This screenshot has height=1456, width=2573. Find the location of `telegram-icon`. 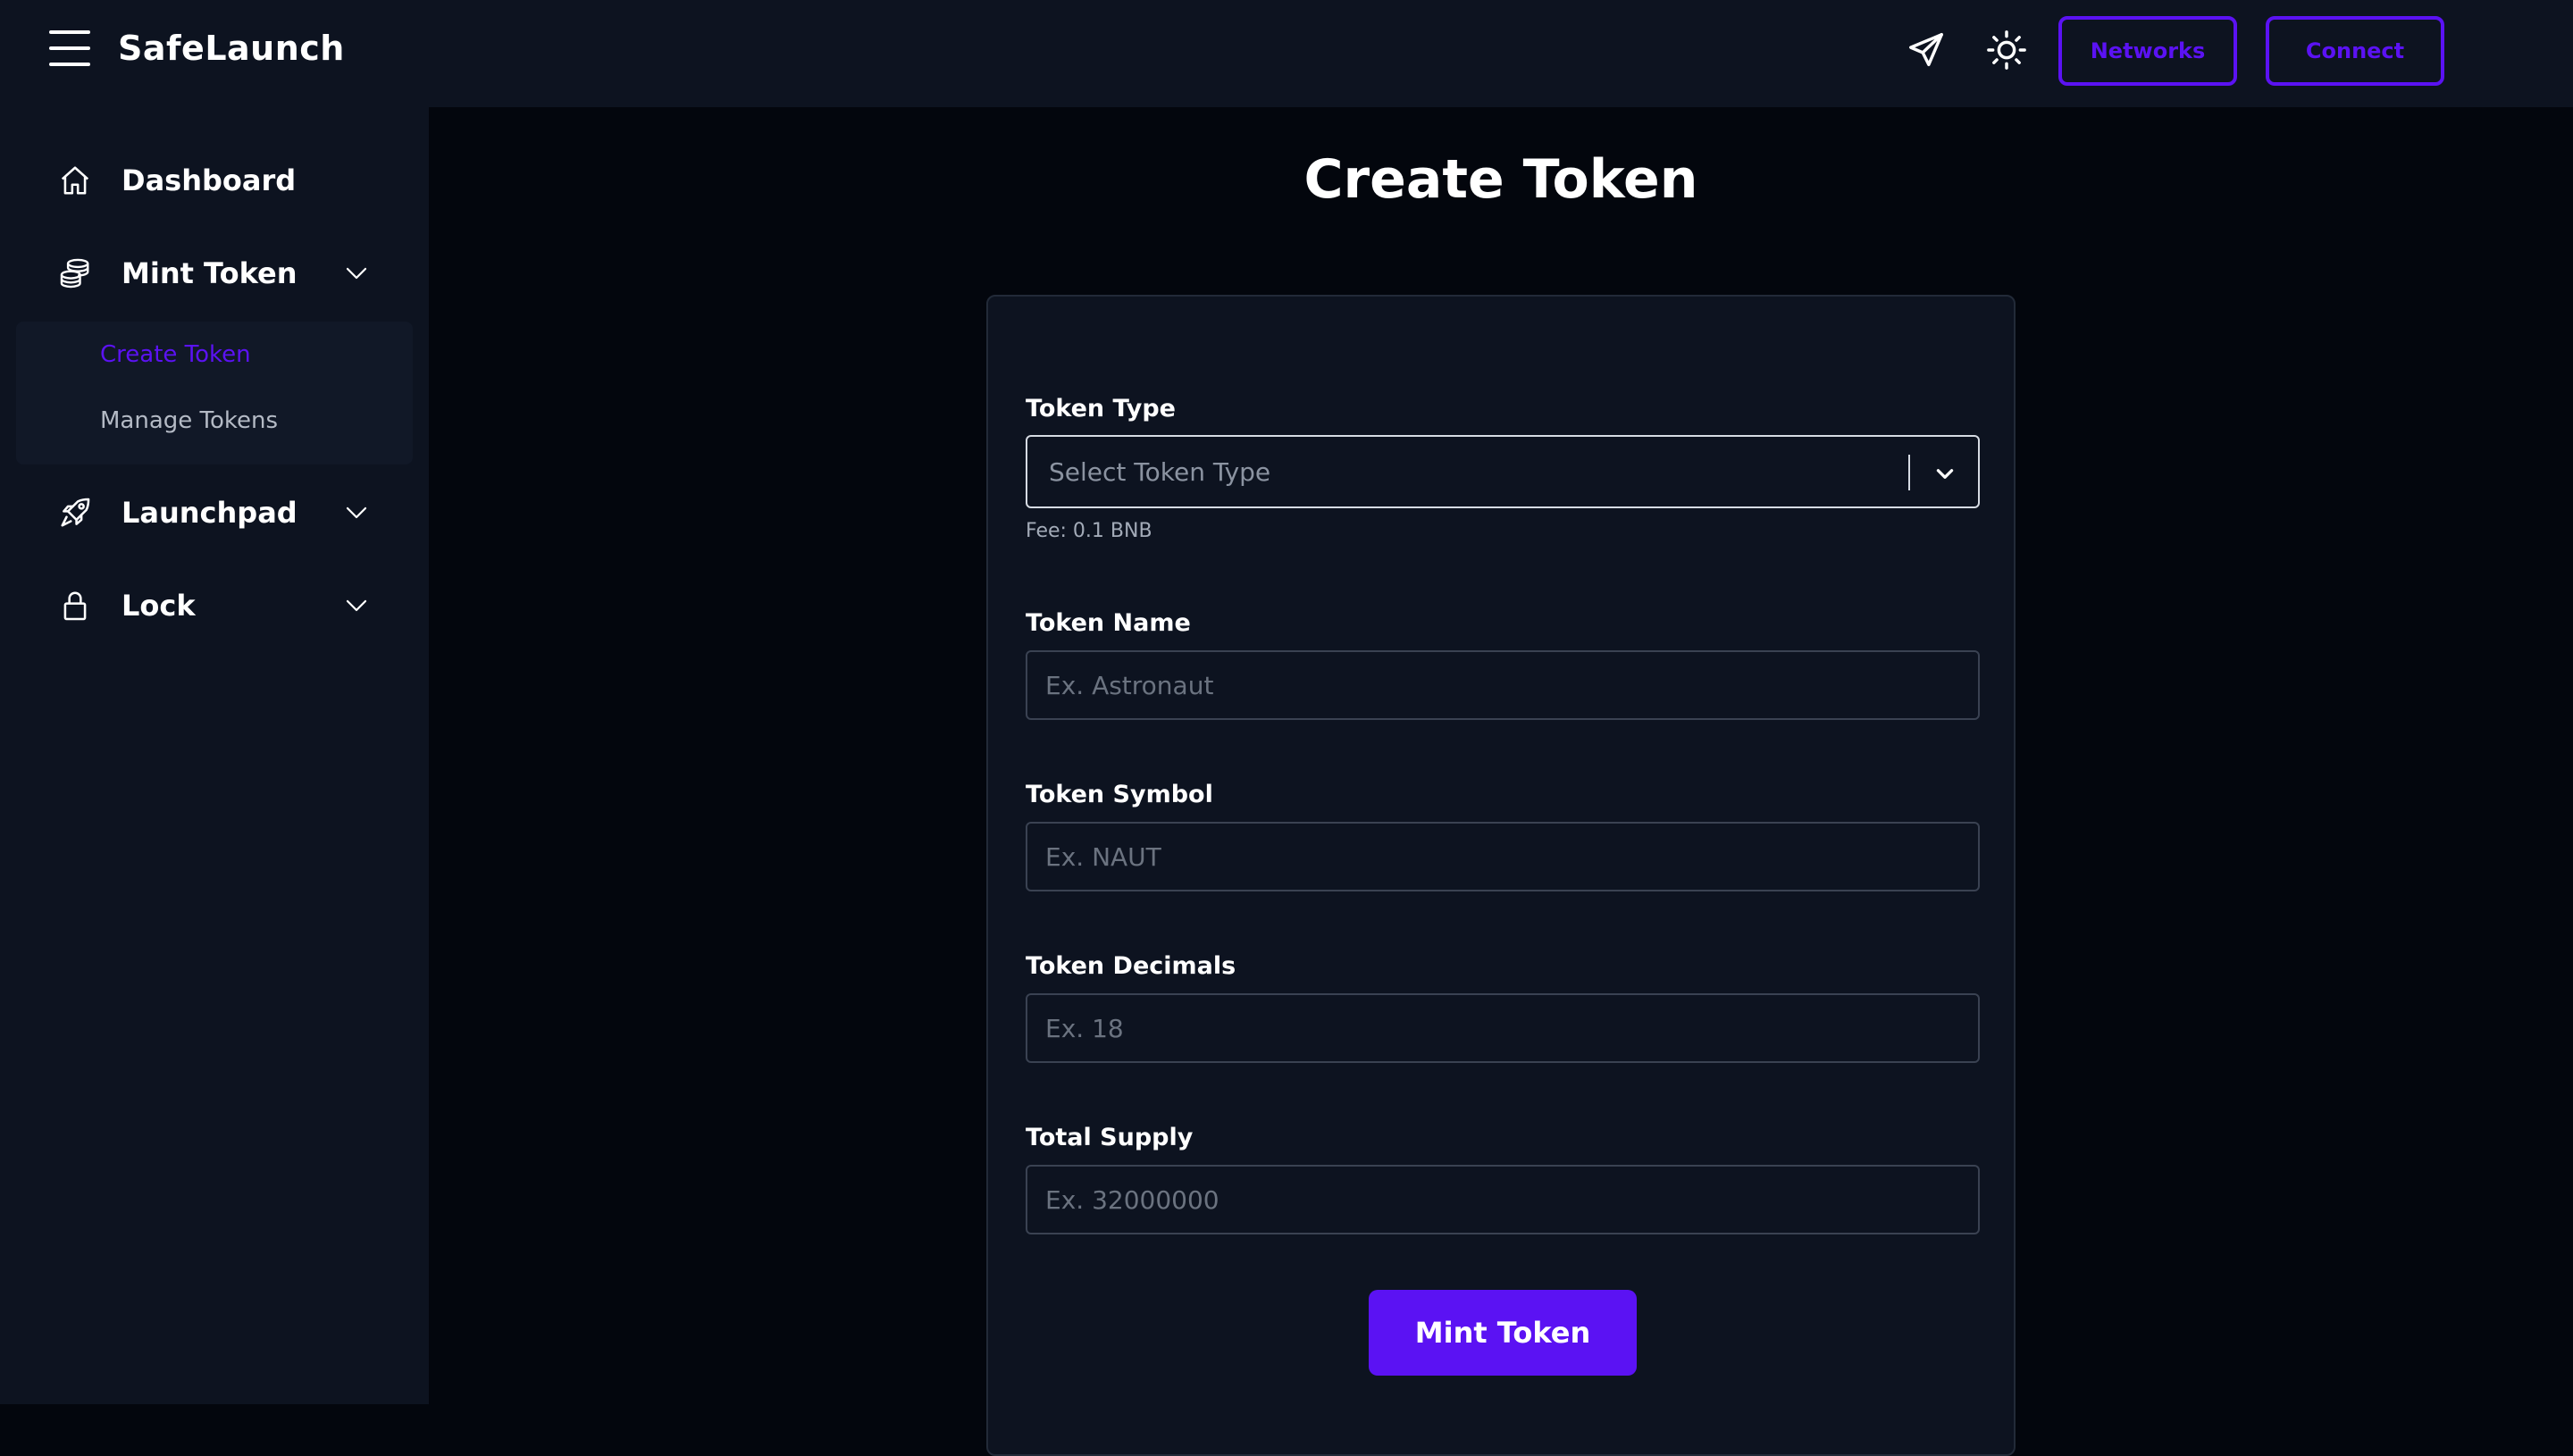

telegram-icon is located at coordinates (1926, 50).